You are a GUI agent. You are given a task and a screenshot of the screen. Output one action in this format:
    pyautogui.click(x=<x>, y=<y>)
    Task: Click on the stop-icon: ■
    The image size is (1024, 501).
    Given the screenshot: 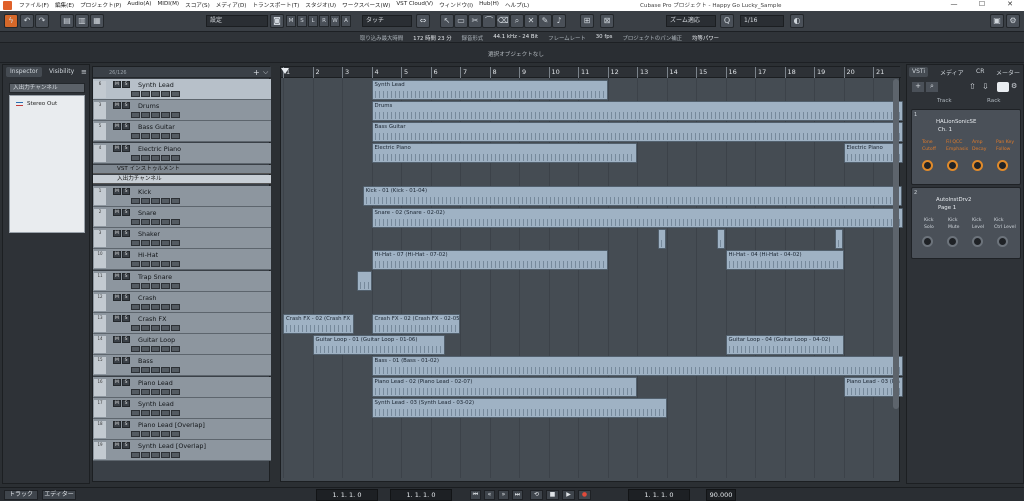 What is the action you would take?
    pyautogui.click(x=552, y=495)
    